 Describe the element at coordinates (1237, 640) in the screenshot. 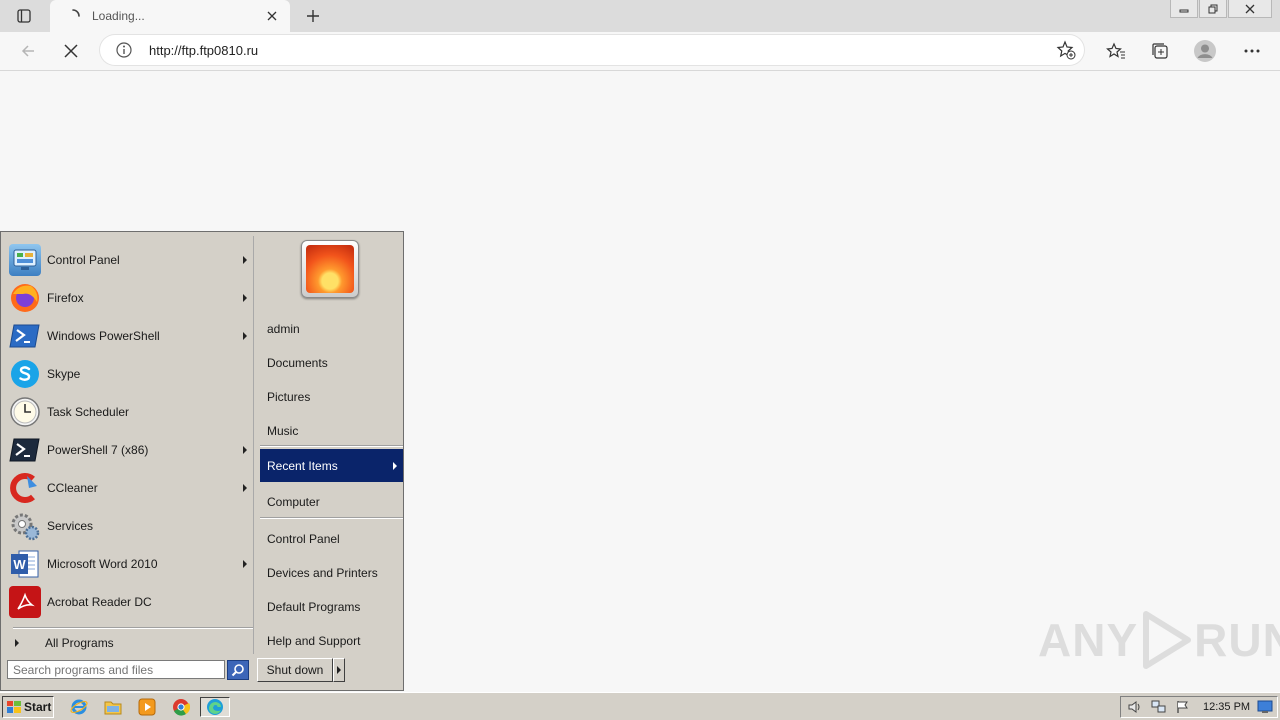

I see `watermark-text-right: RUN` at that location.